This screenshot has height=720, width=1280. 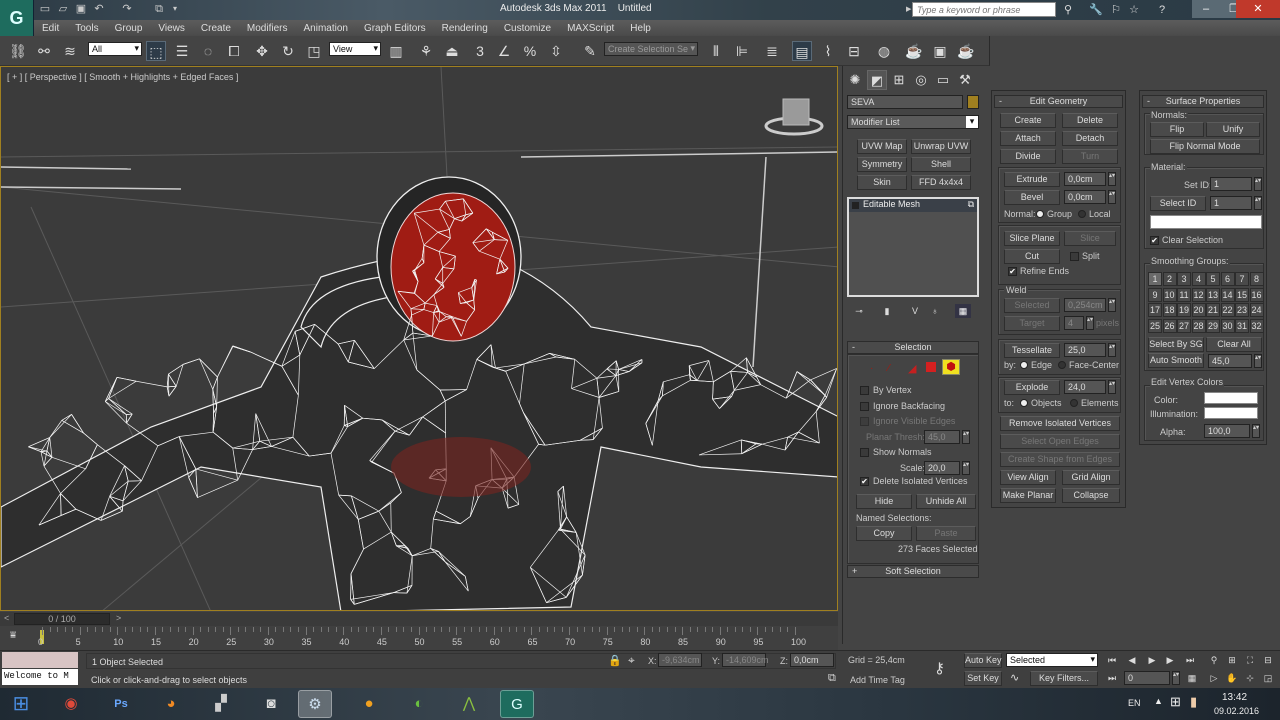 What do you see at coordinates (1014, 677) in the screenshot?
I see `default-tangent-icon: ∿` at bounding box center [1014, 677].